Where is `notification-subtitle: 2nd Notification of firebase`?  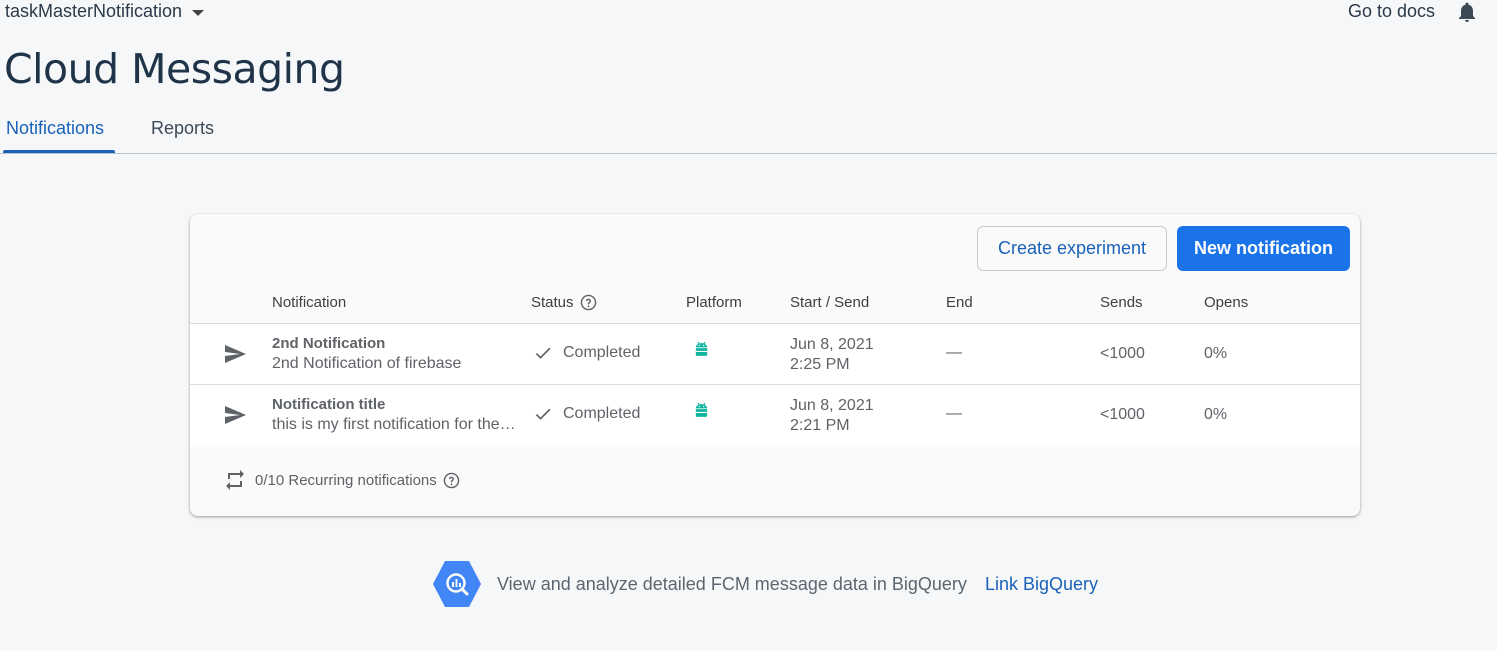 notification-subtitle: 2nd Notification of firebase is located at coordinates (367, 363).